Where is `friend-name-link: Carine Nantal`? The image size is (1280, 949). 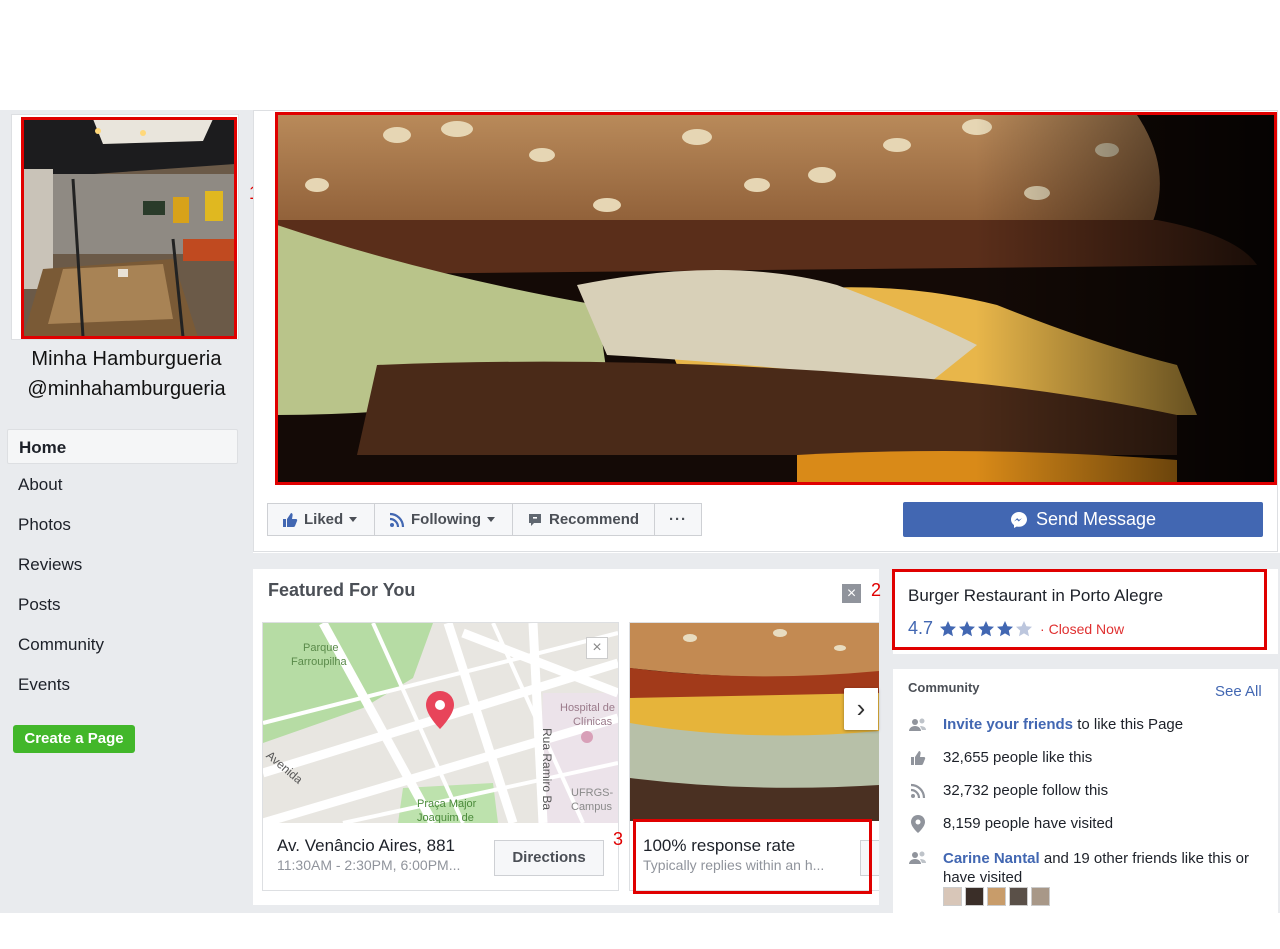 friend-name-link: Carine Nantal is located at coordinates (991, 858).